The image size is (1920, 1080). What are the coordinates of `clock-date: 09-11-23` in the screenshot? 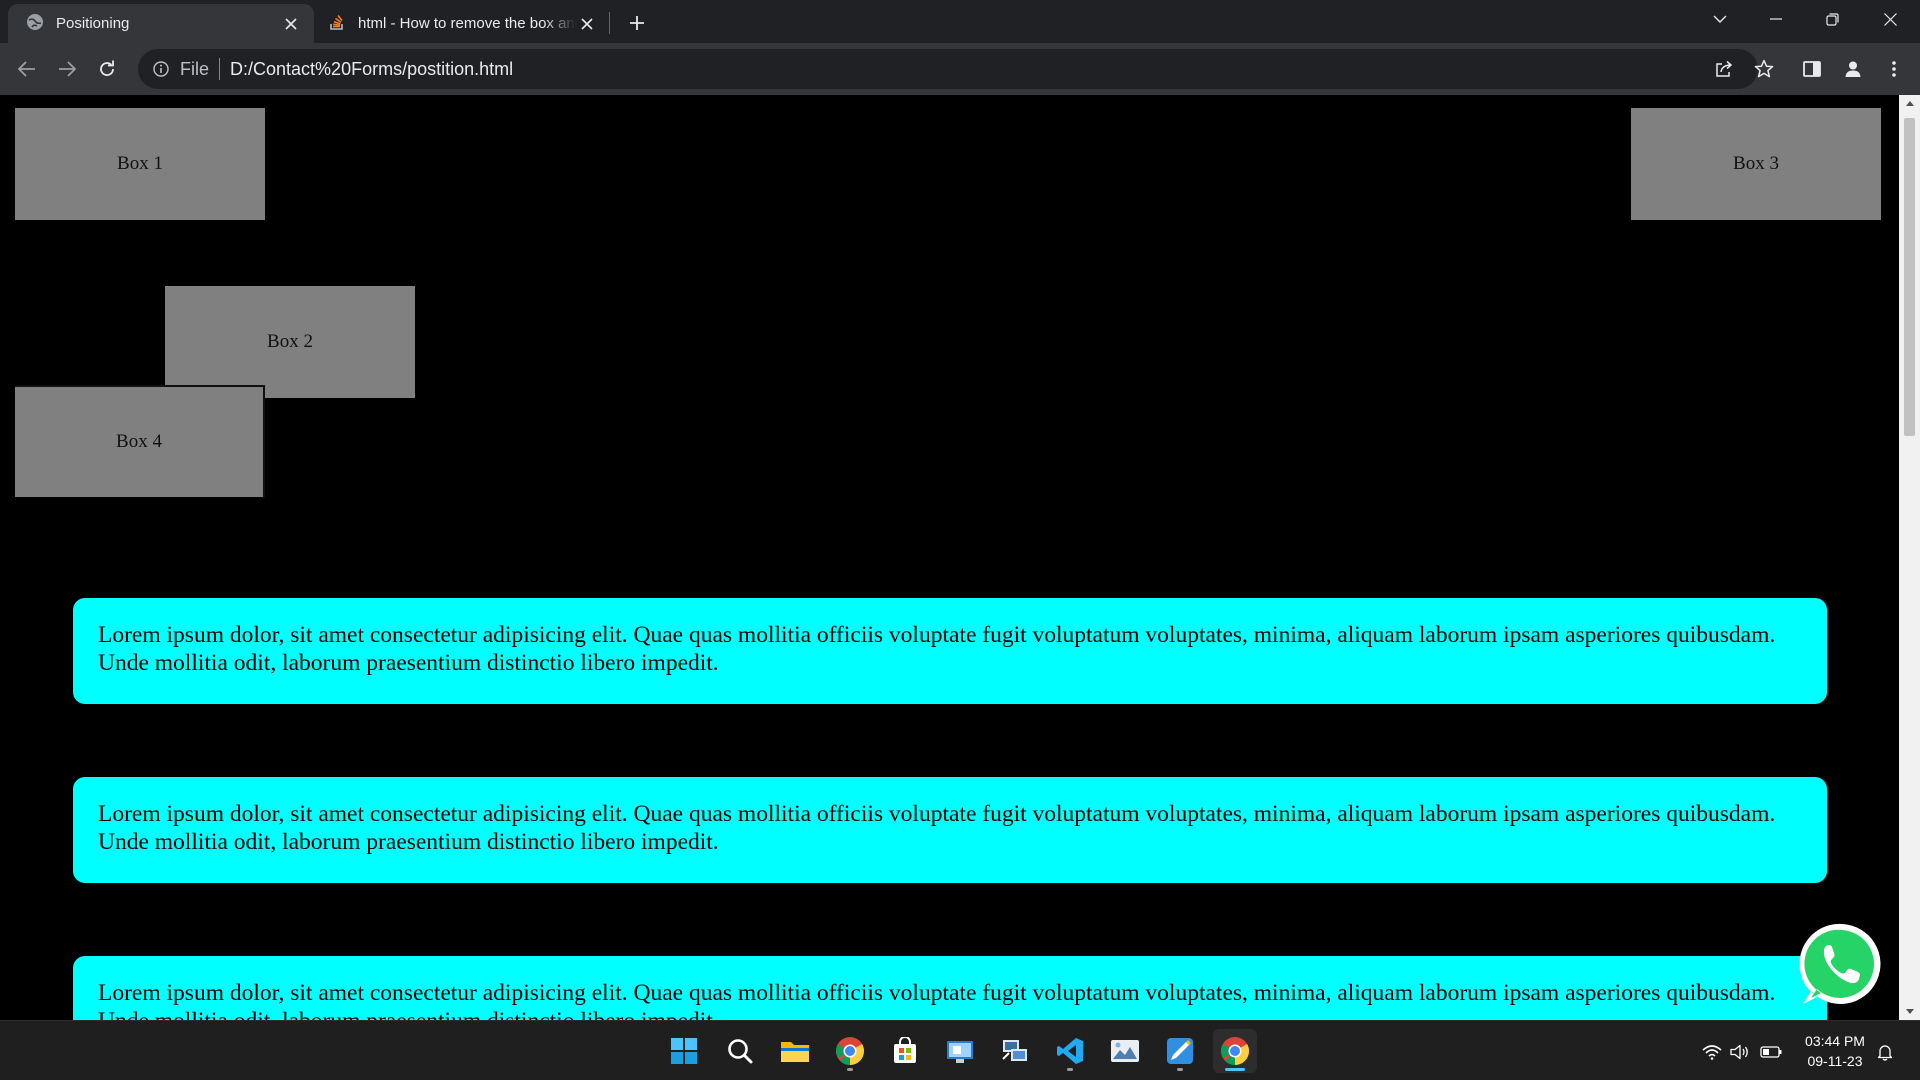 It's located at (1835, 1061).